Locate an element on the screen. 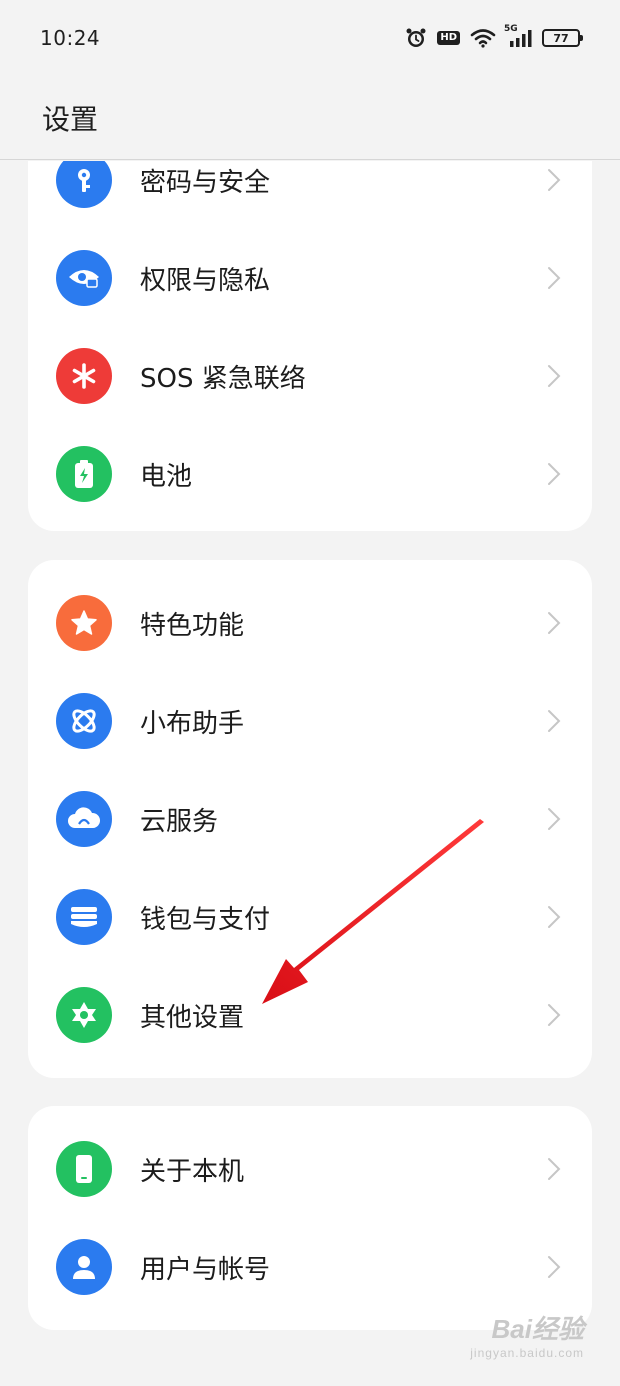 The width and height of the screenshot is (620, 1386). settings-item-label: 云服务 is located at coordinates (179, 821).